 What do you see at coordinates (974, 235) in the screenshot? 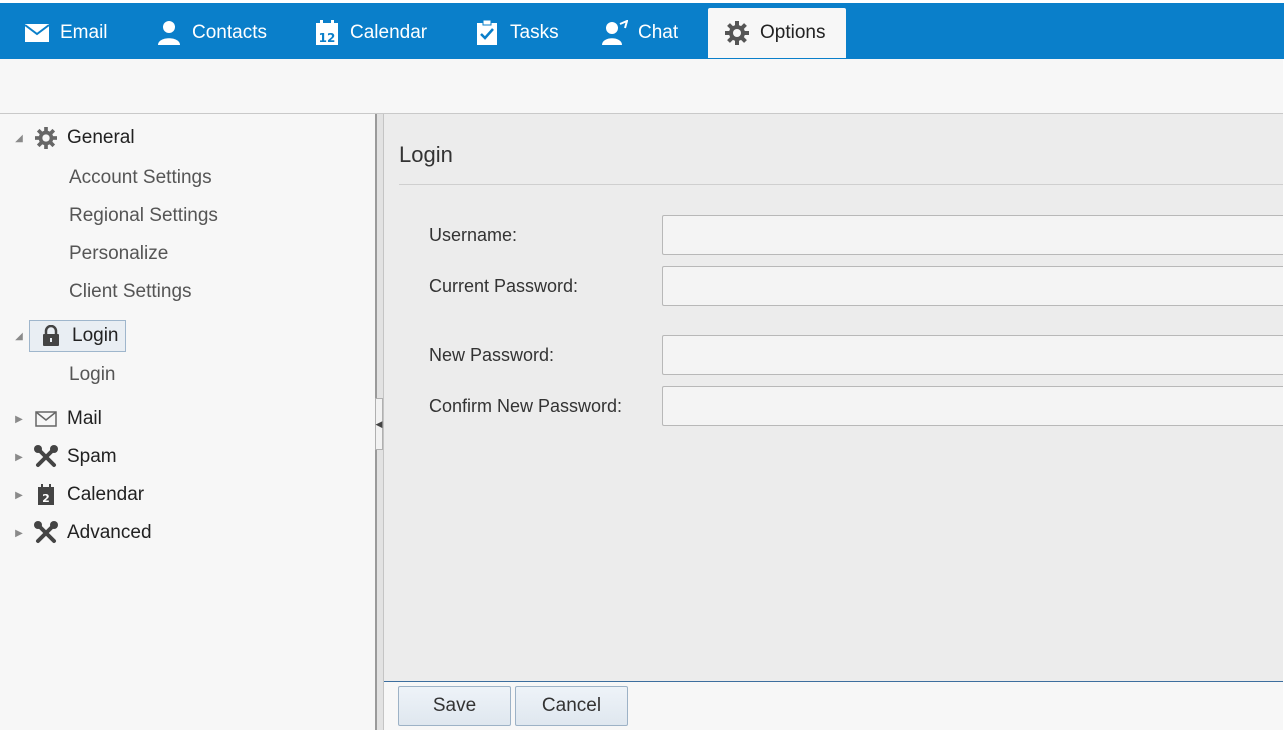
I see `username-input` at bounding box center [974, 235].